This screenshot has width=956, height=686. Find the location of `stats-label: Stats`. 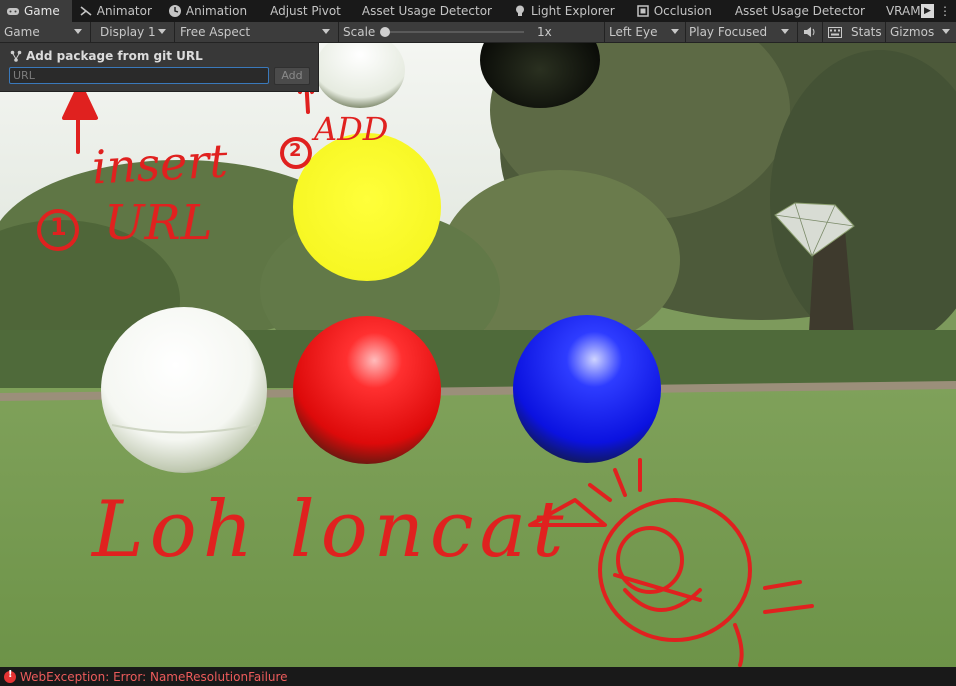

stats-label: Stats is located at coordinates (866, 32).